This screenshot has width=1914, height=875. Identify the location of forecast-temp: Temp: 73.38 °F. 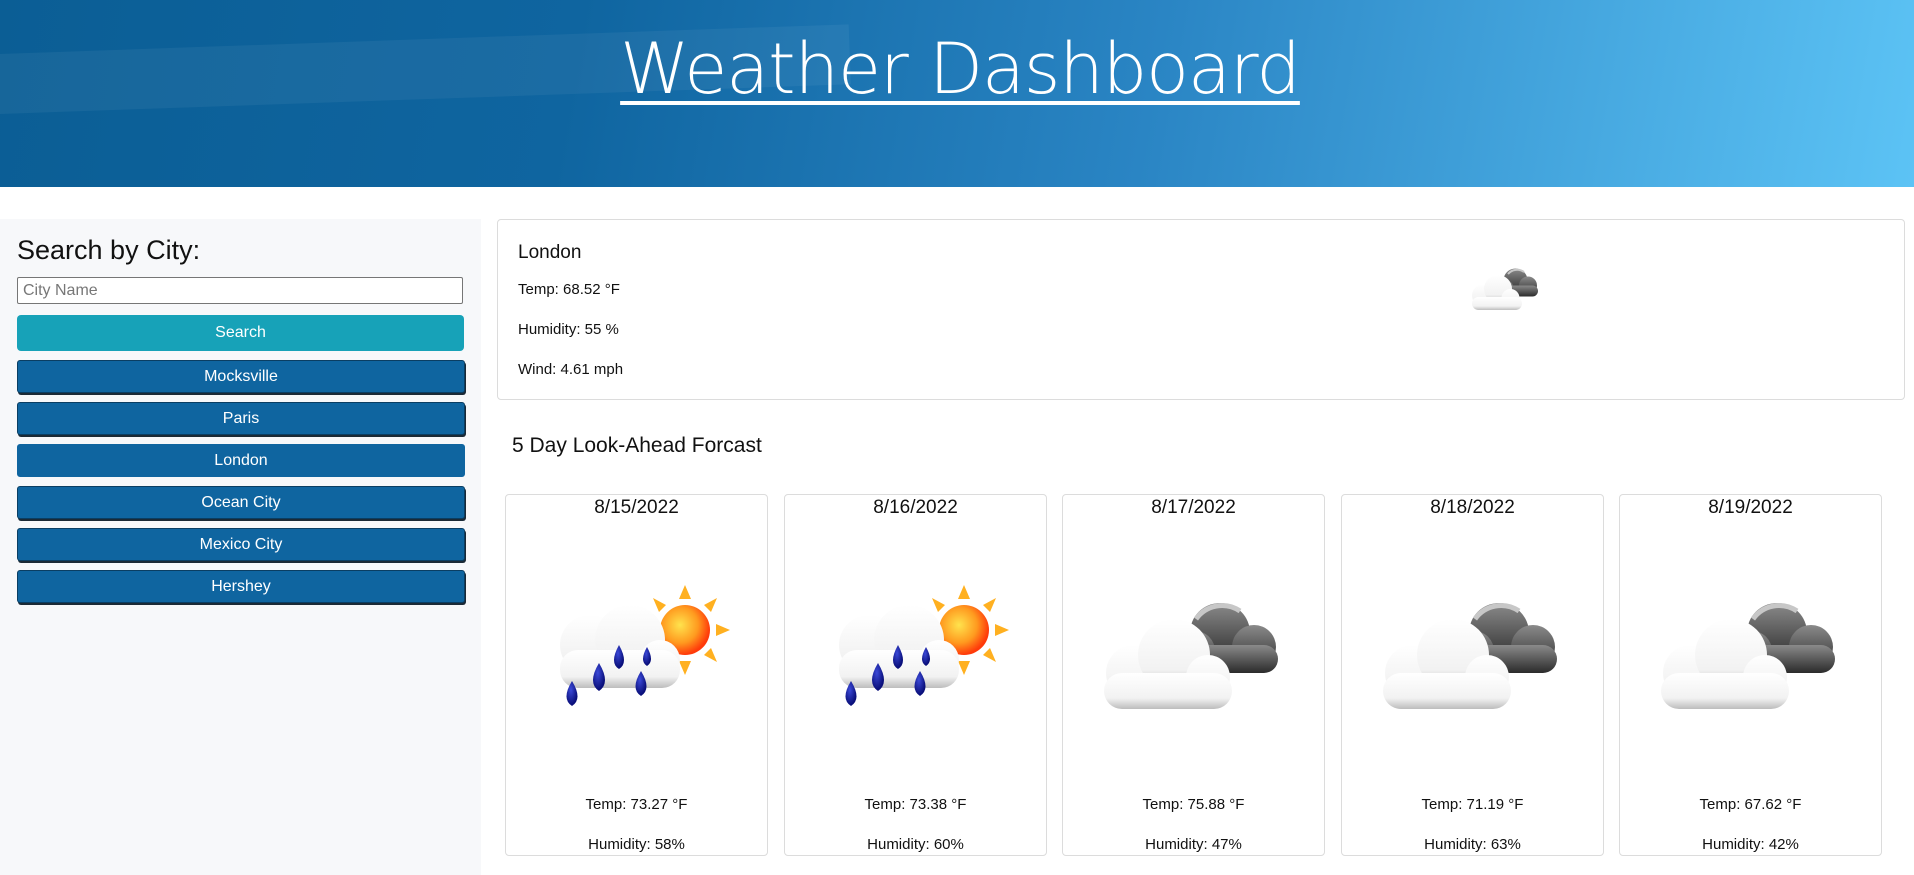
(915, 804).